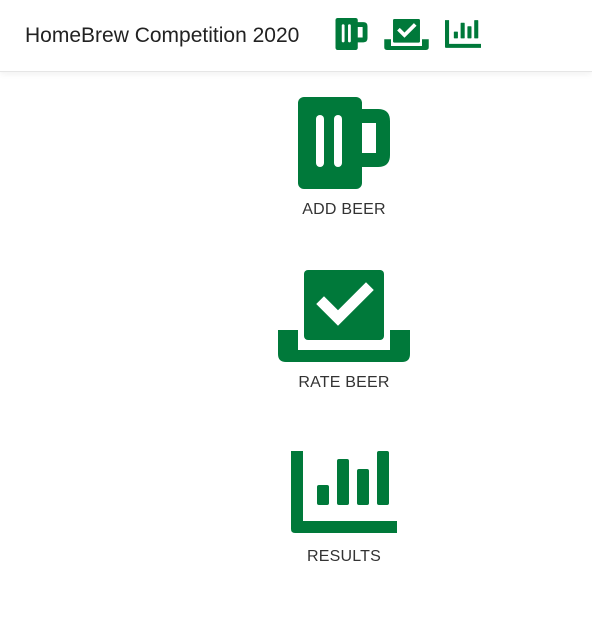 Image resolution: width=592 pixels, height=626 pixels. I want to click on add-beer-button: ADD BEER, so click(344, 158).